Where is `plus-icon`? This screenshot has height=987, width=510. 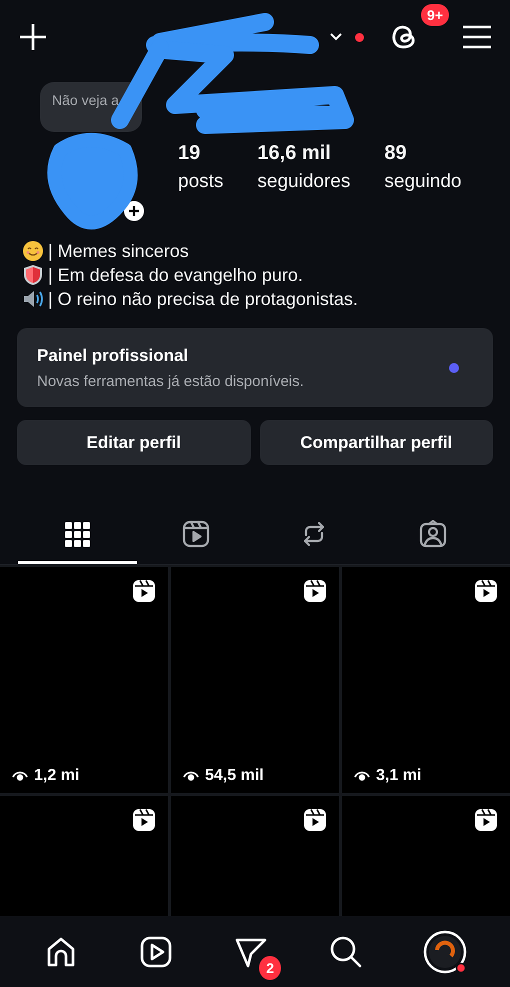 plus-icon is located at coordinates (33, 37).